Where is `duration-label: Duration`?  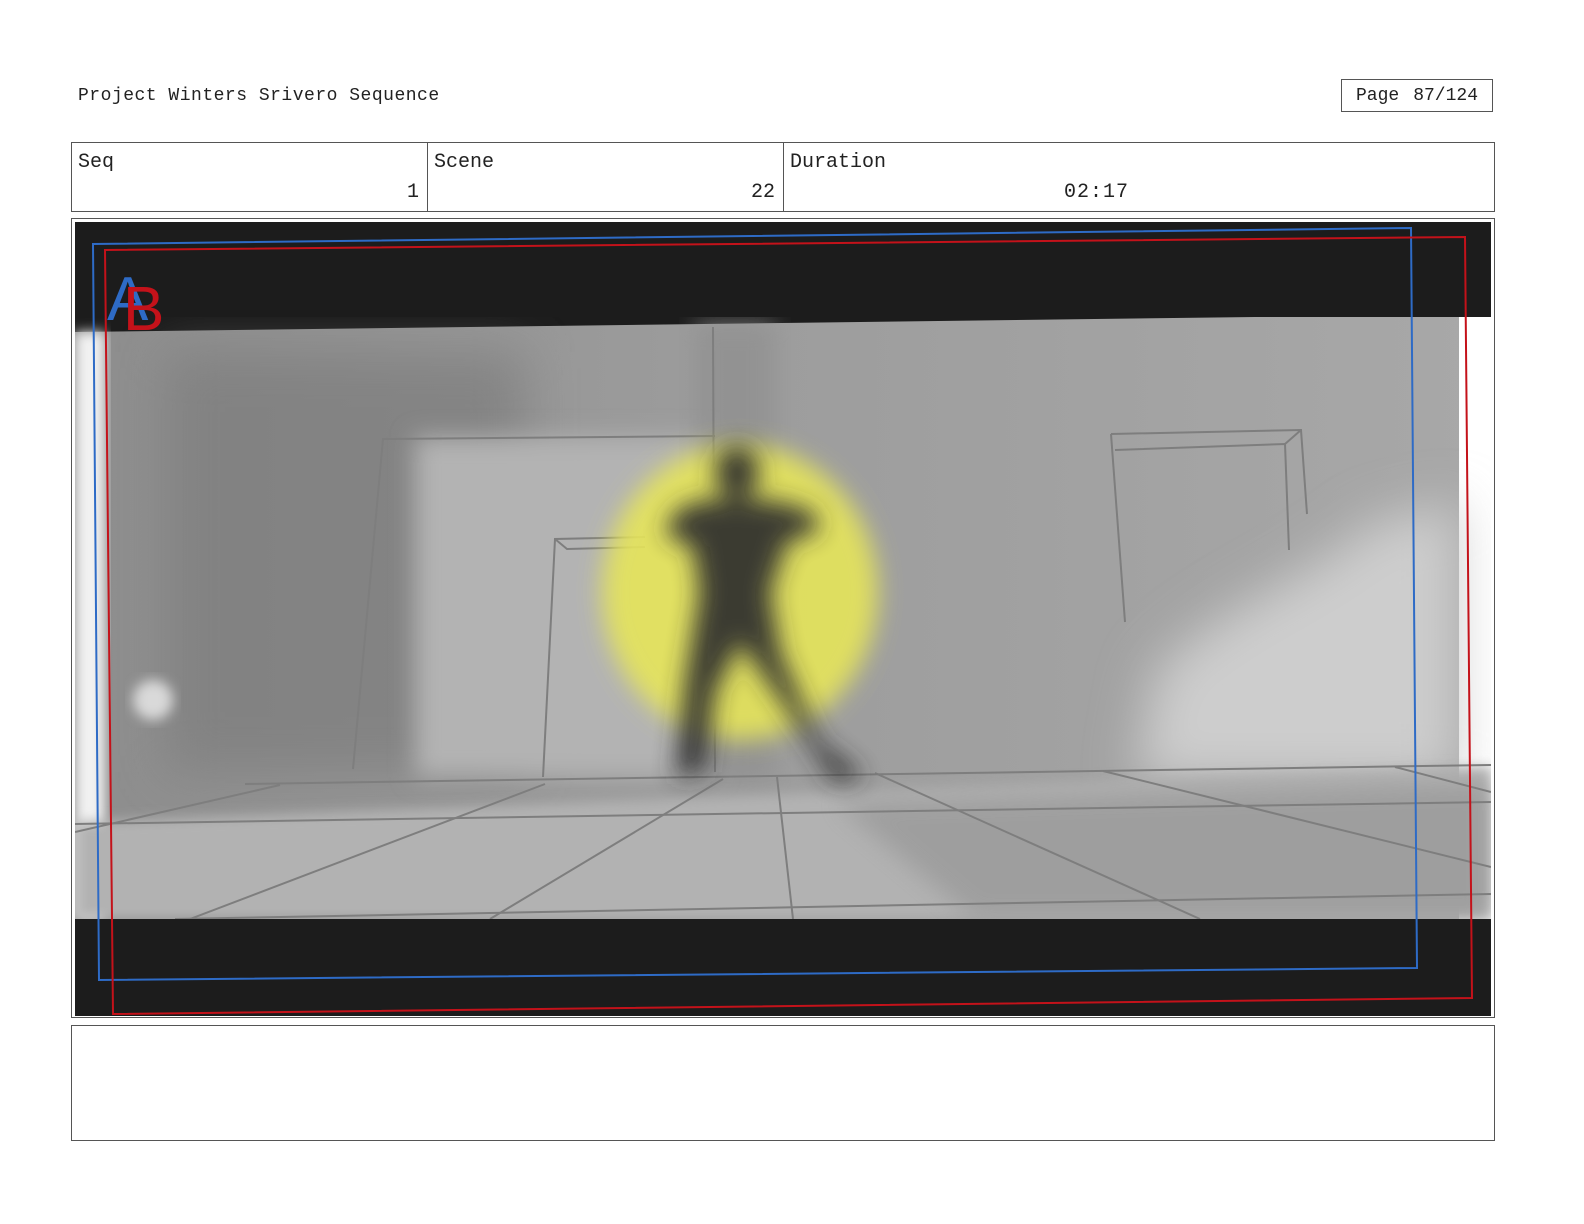
duration-label: Duration is located at coordinates (838, 162).